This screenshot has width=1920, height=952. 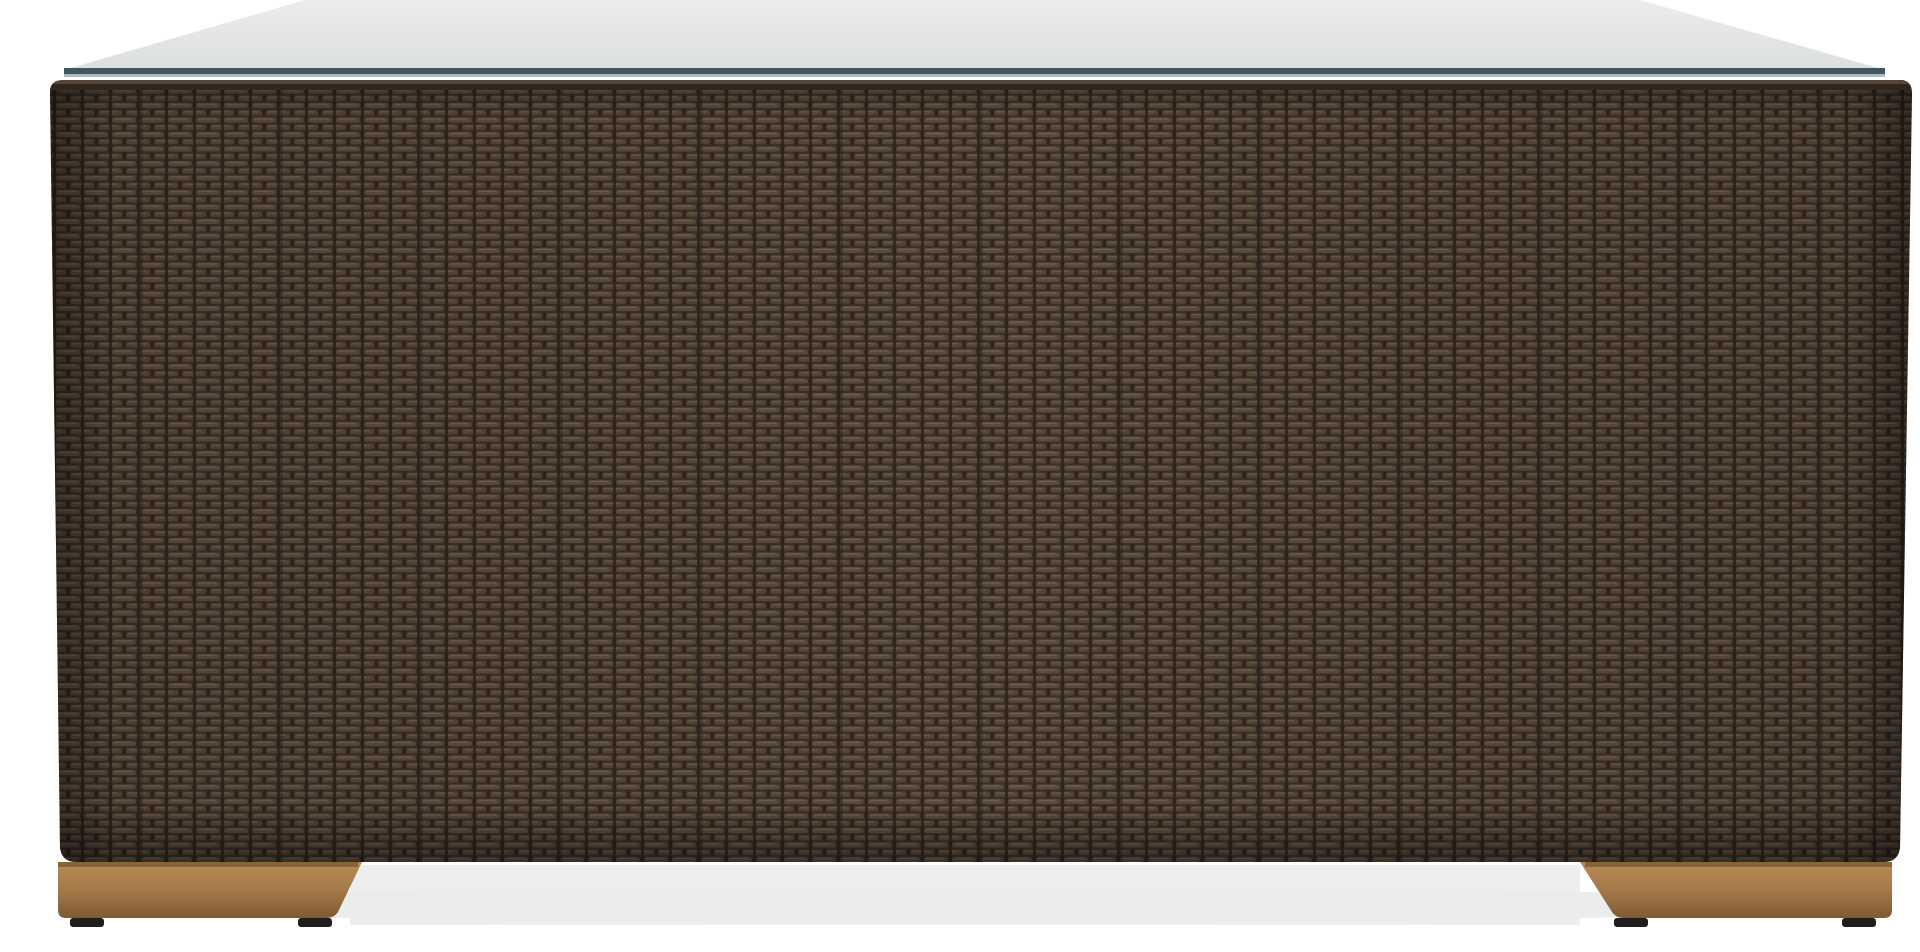 I want to click on left-teak-foot, so click(x=210, y=894).